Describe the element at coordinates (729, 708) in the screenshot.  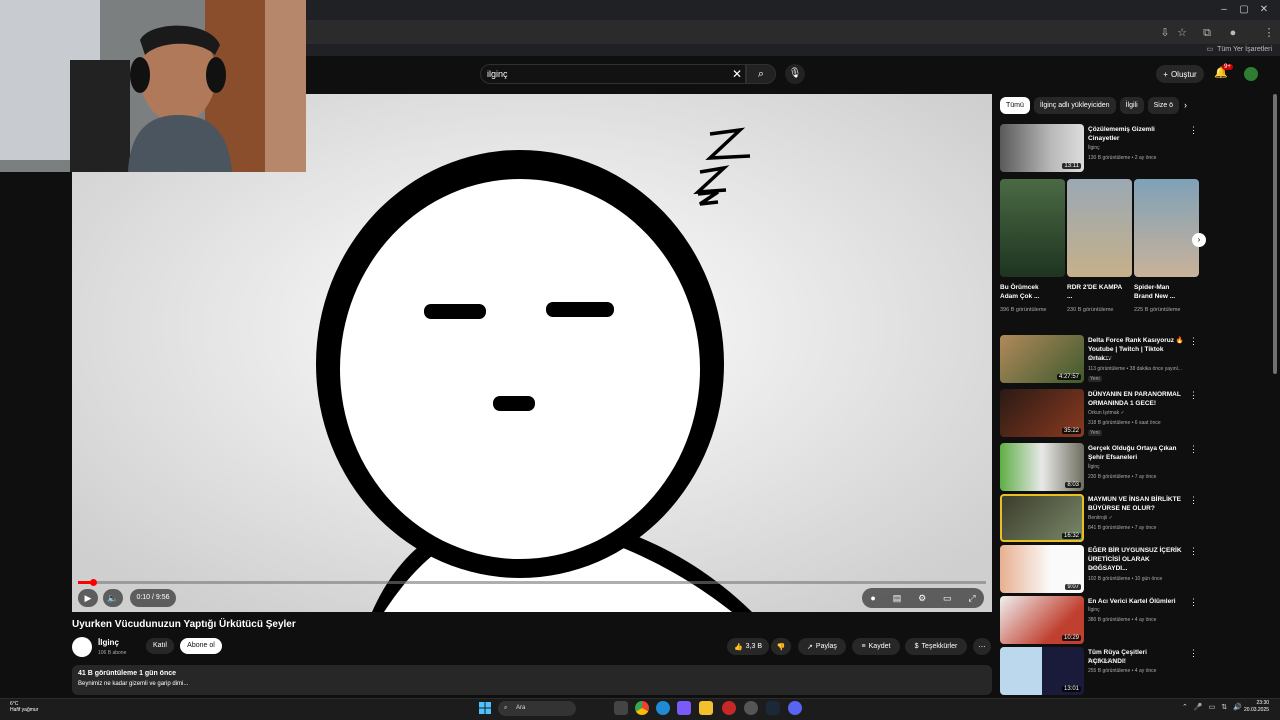
I see `app-icon` at that location.